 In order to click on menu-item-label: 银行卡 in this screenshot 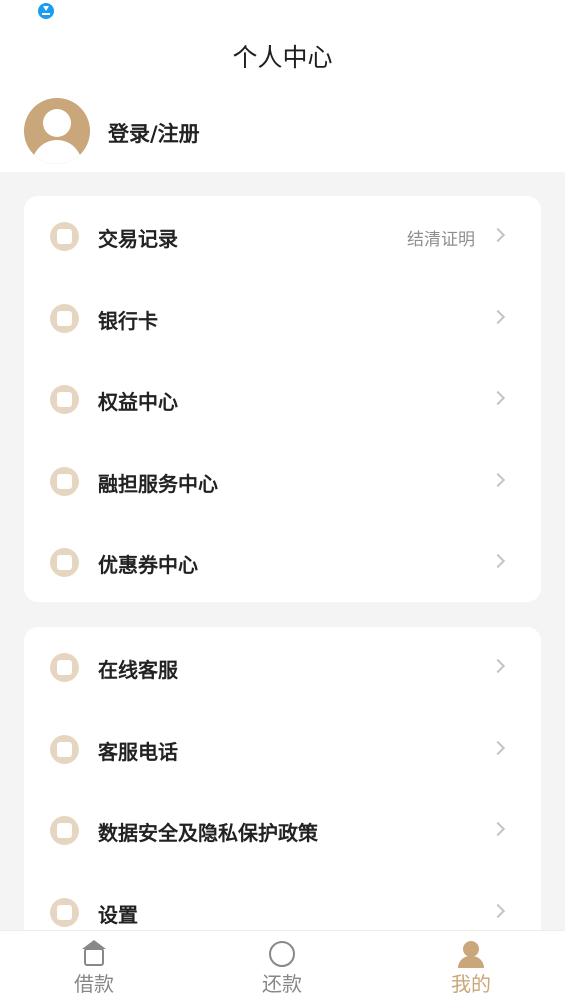, I will do `click(128, 320)`.